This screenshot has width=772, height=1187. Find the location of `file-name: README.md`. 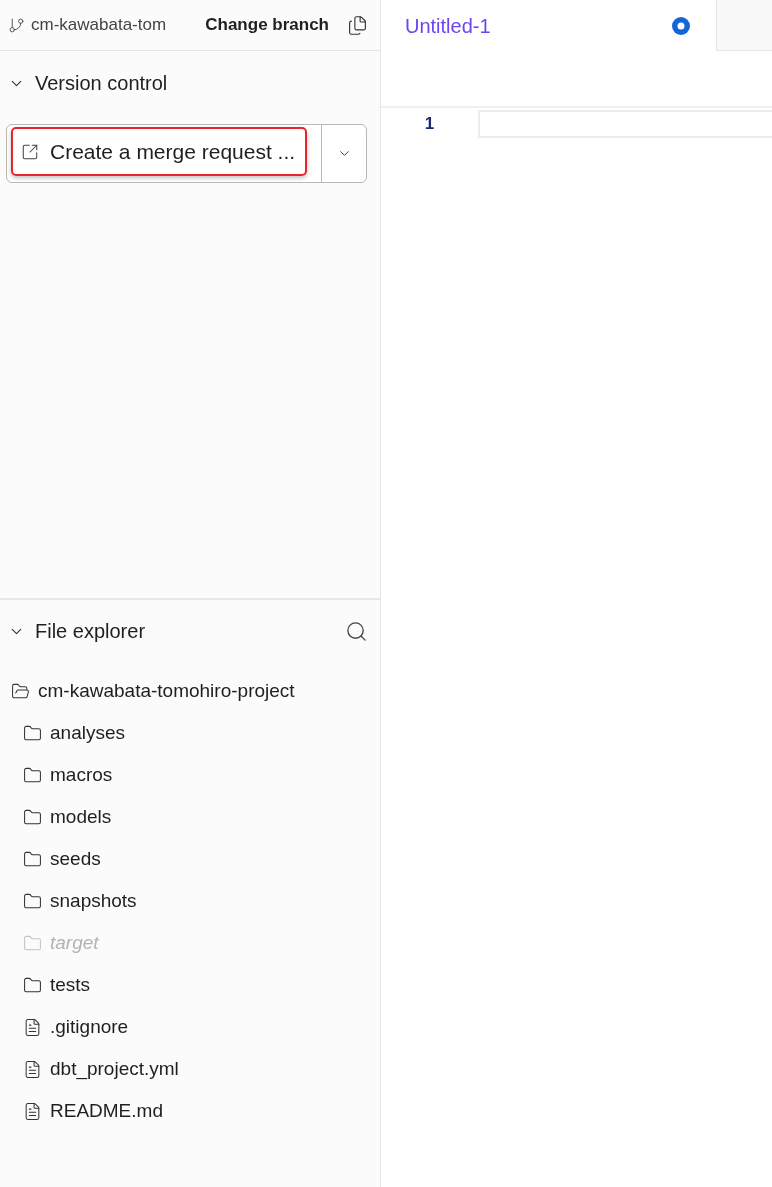

file-name: README.md is located at coordinates (106, 1111).